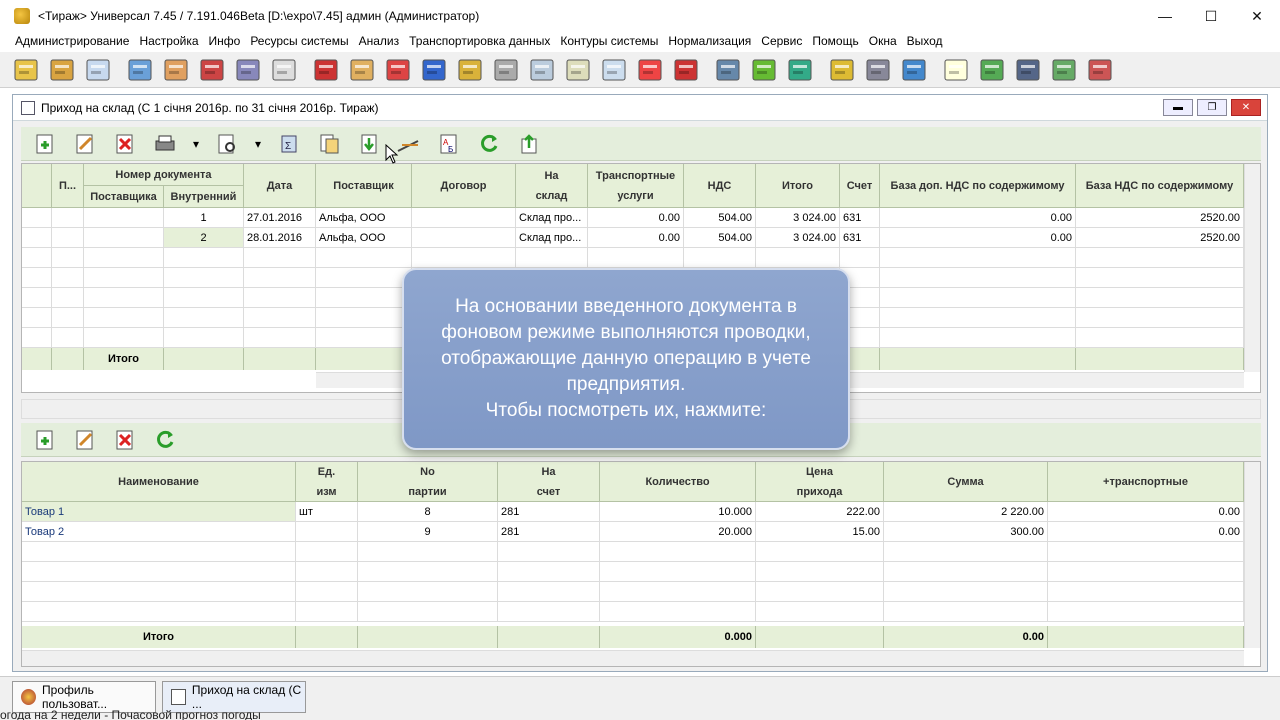 This screenshot has width=1280, height=720. What do you see at coordinates (280, 238) in the screenshot?
I see `table-cell: 28.01.2016` at bounding box center [280, 238].